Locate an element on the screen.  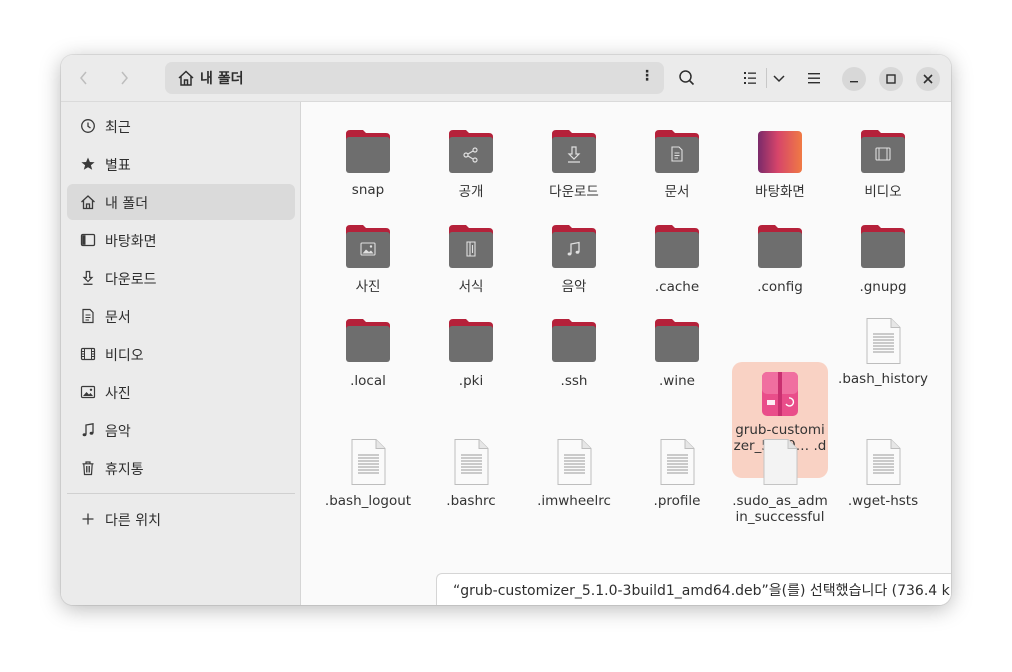
sidebar-item-recent: 최근 is located at coordinates (181, 126).